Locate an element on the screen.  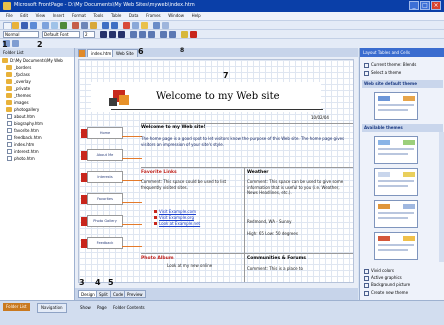
preview-icon is located at coordinates (54, 25).